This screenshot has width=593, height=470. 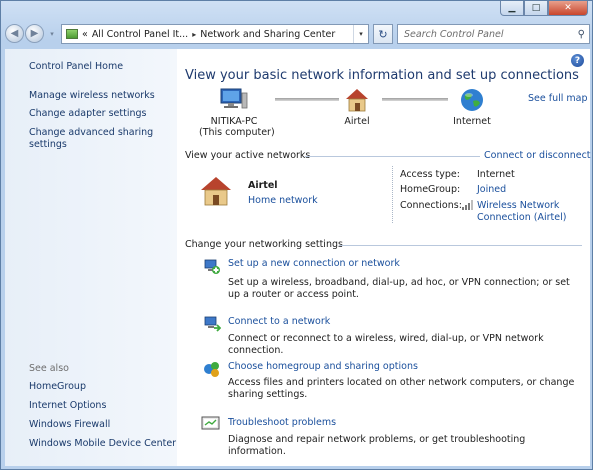 What do you see at coordinates (518, 205) in the screenshot?
I see `wireless-connection-link-line1: Wireless Network` at bounding box center [518, 205].